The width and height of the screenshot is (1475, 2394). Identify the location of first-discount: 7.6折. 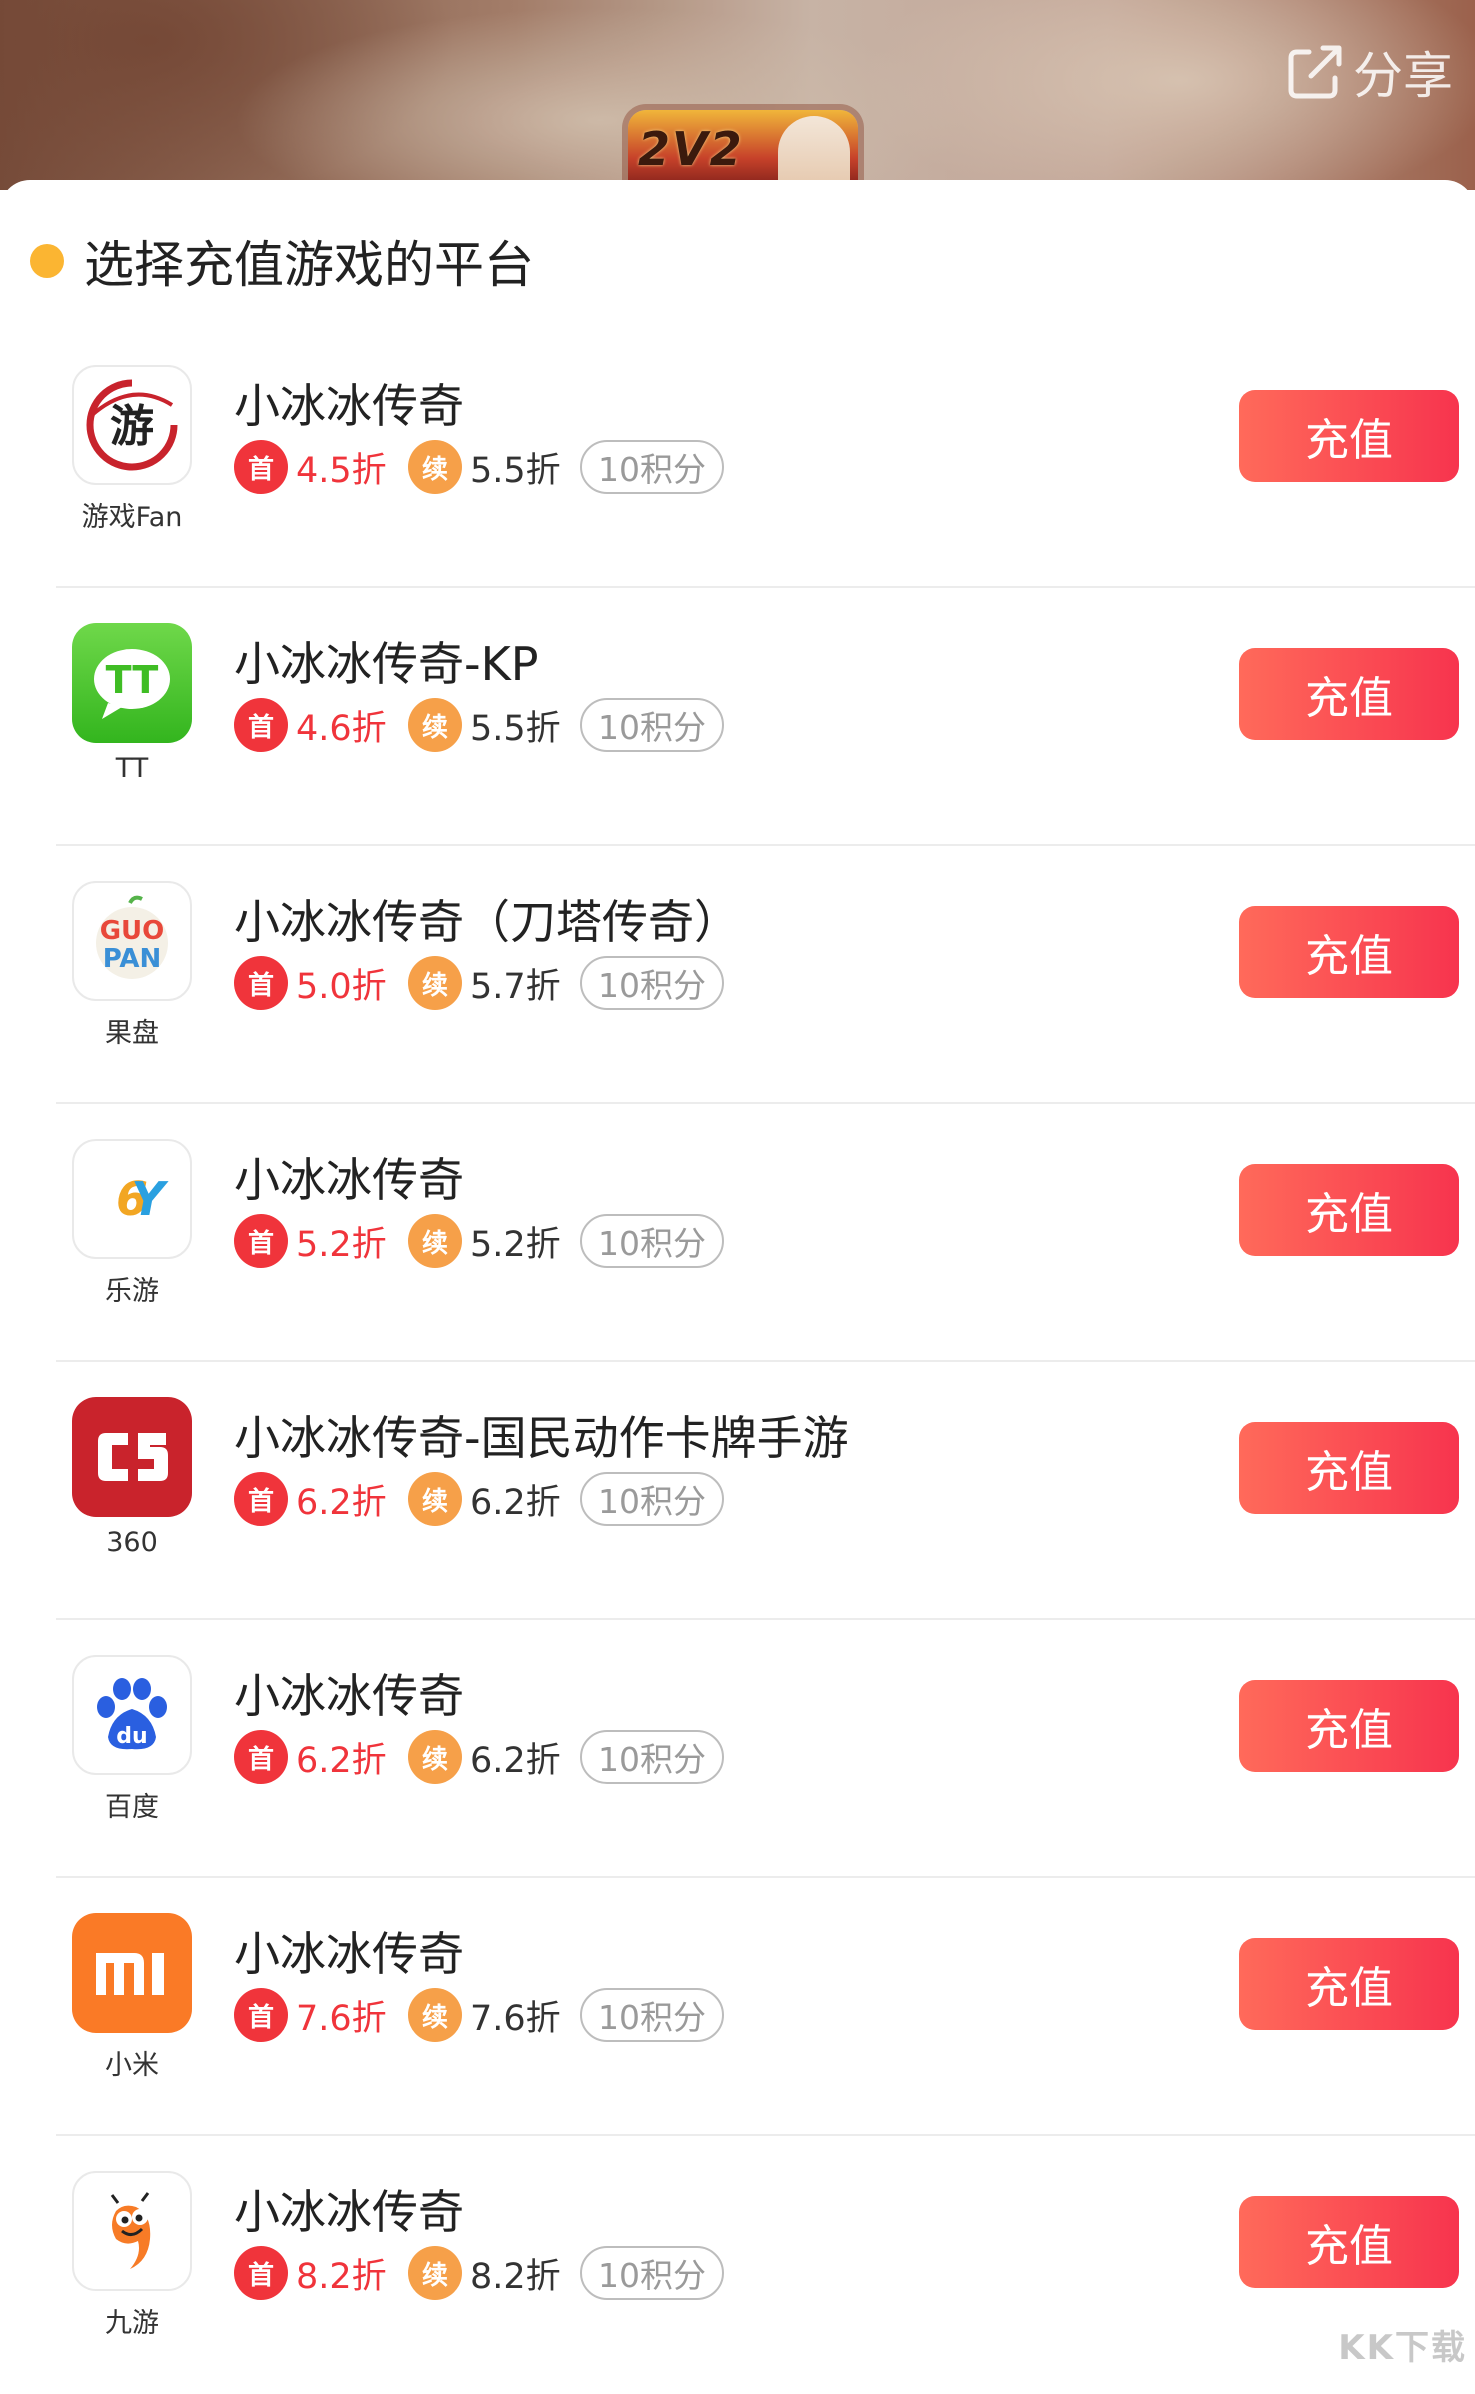
(341, 2018).